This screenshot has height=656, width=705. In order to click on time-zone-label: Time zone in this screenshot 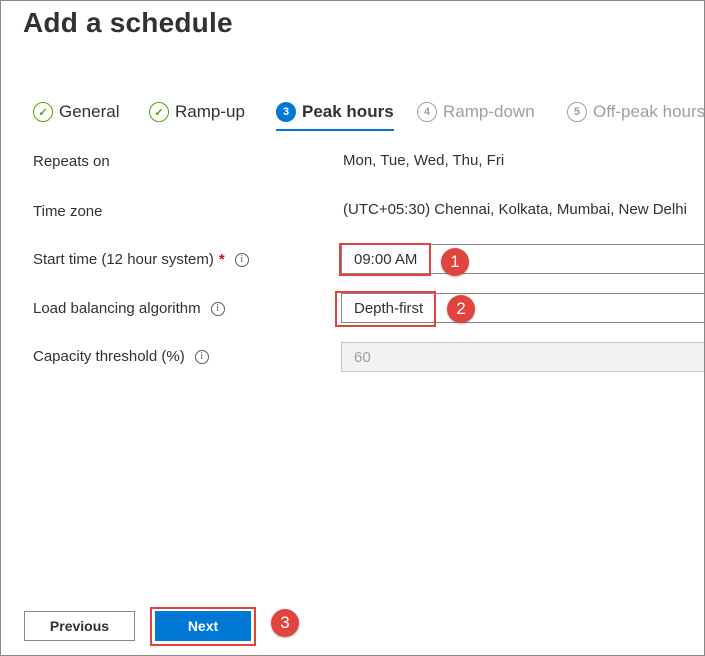, I will do `click(67, 211)`.